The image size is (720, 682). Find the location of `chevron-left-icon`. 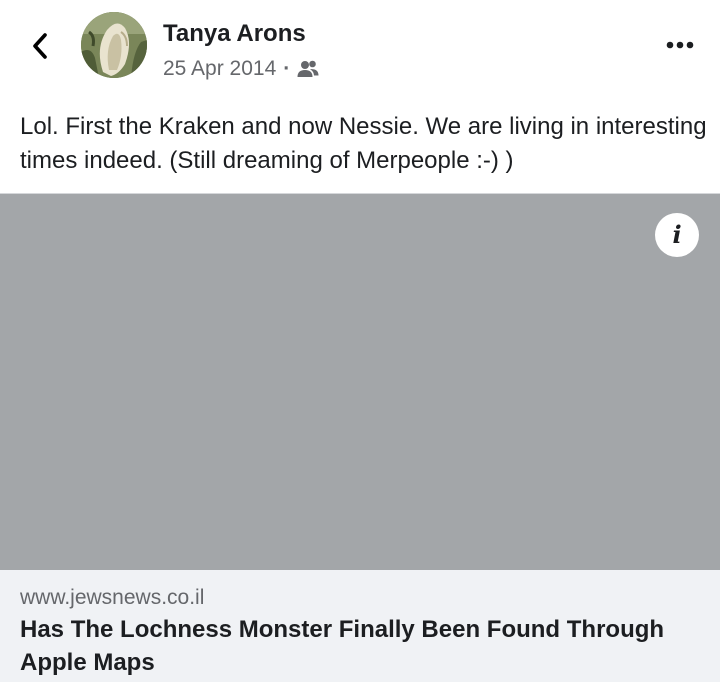

chevron-left-icon is located at coordinates (40, 46).